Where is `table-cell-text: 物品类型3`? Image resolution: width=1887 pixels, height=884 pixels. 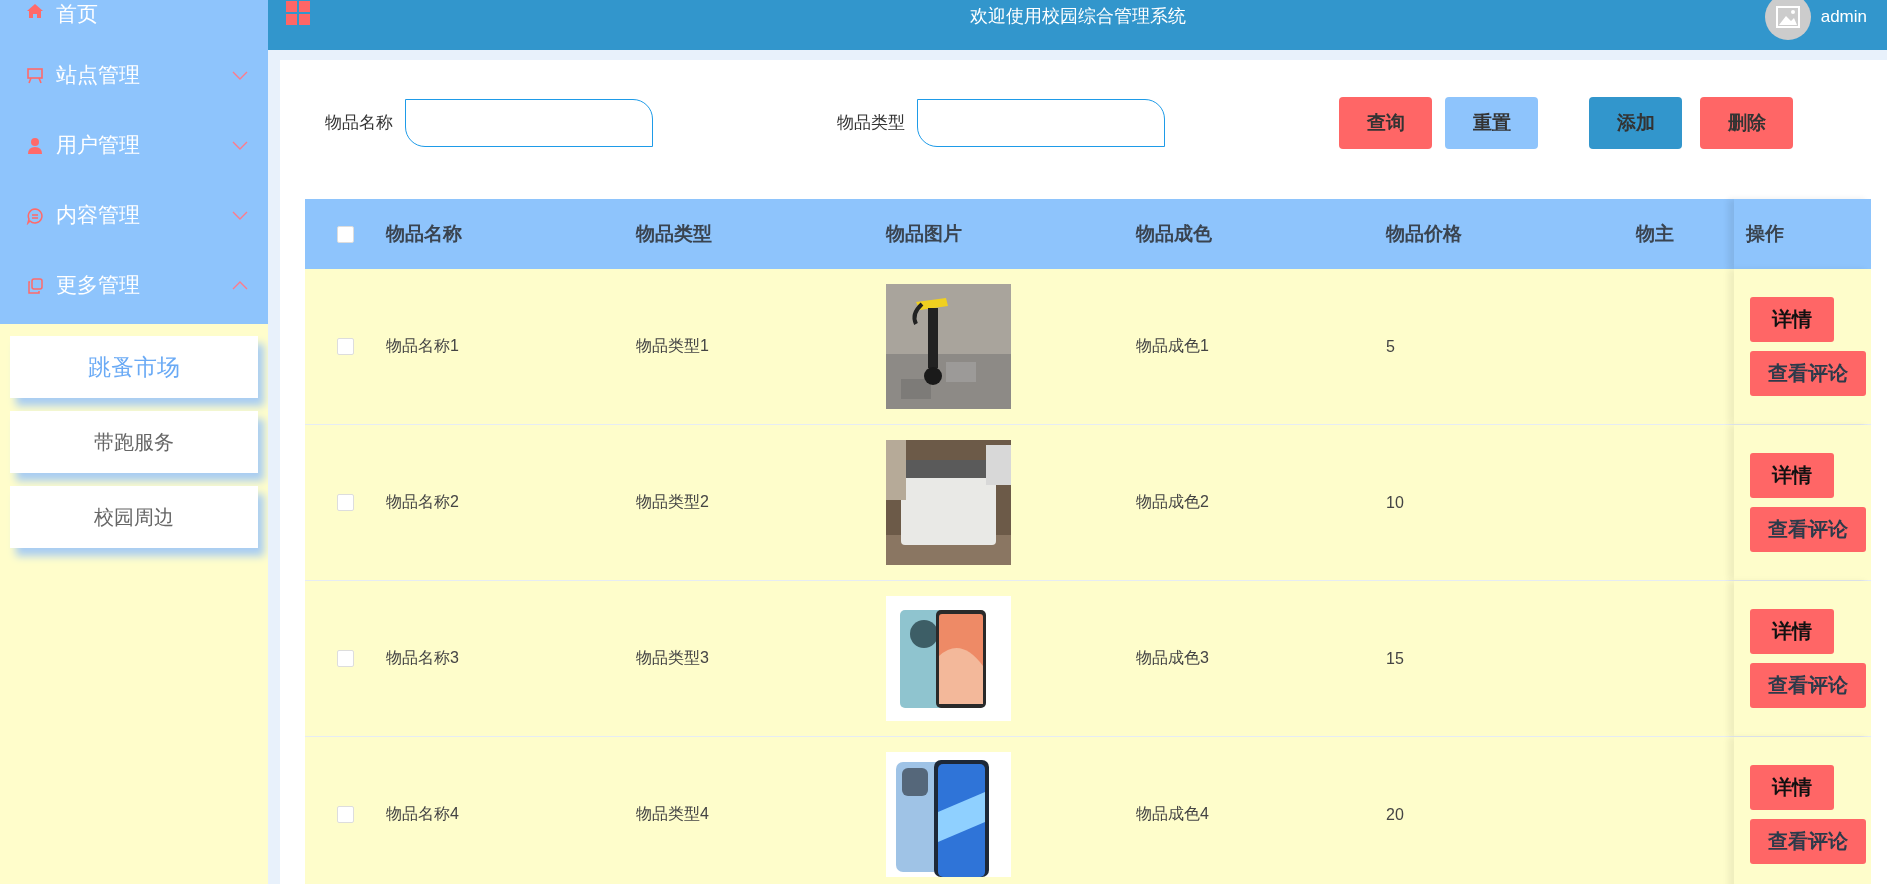 table-cell-text: 物品类型3 is located at coordinates (672, 658).